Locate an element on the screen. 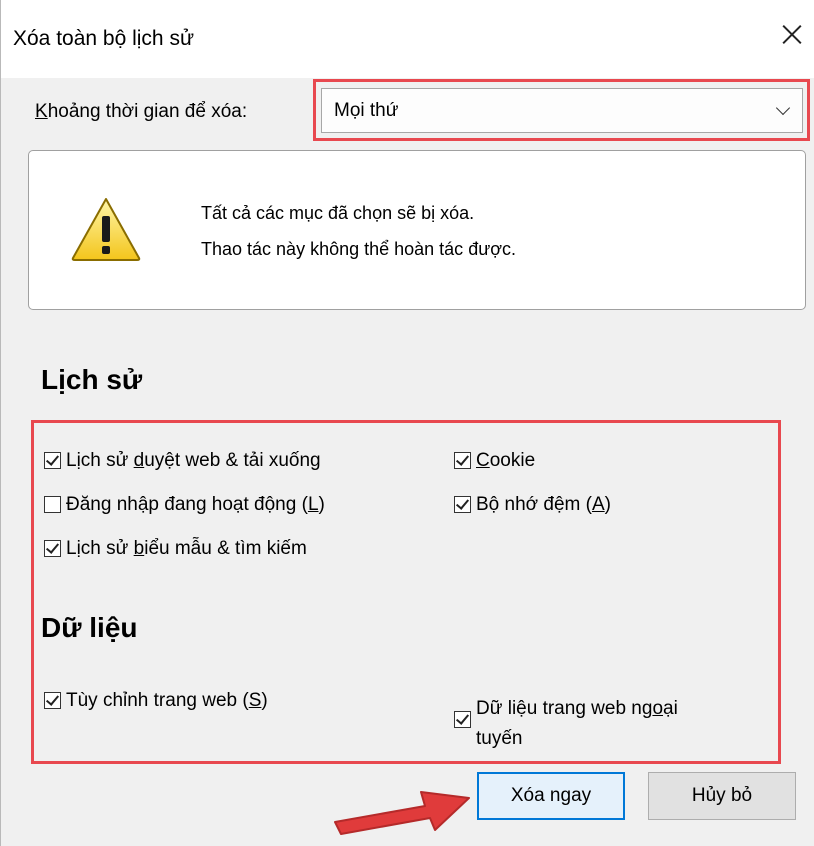 Image resolution: width=814 pixels, height=846 pixels. checkbox-cookies: Cookie is located at coordinates (494, 461).